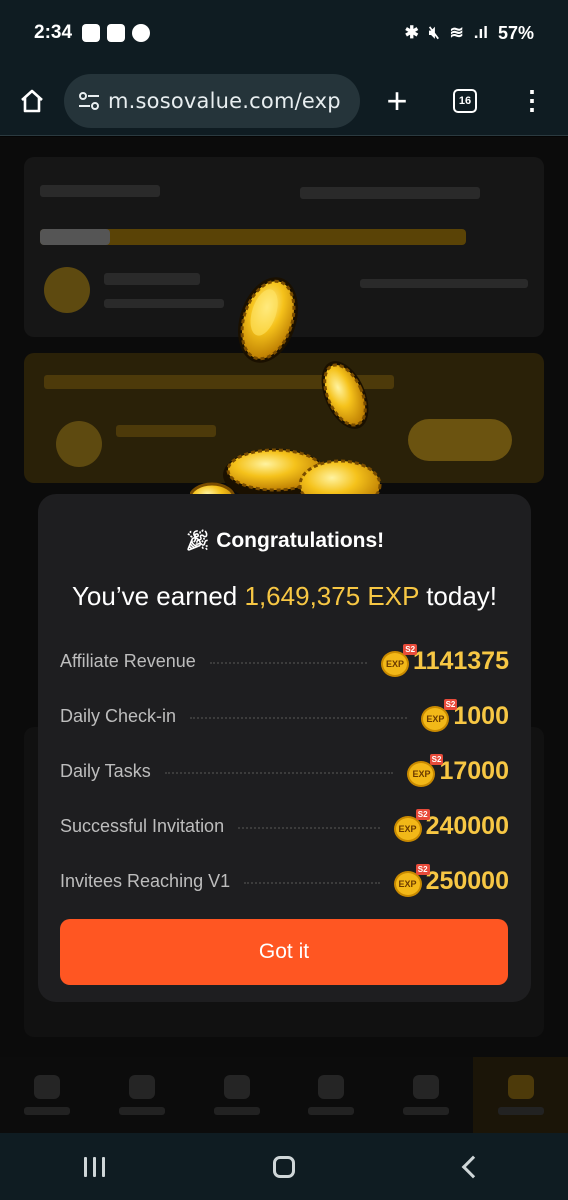 The height and width of the screenshot is (1200, 568). I want to click on address-bar: m.sosovalue.com/exp, so click(212, 100).